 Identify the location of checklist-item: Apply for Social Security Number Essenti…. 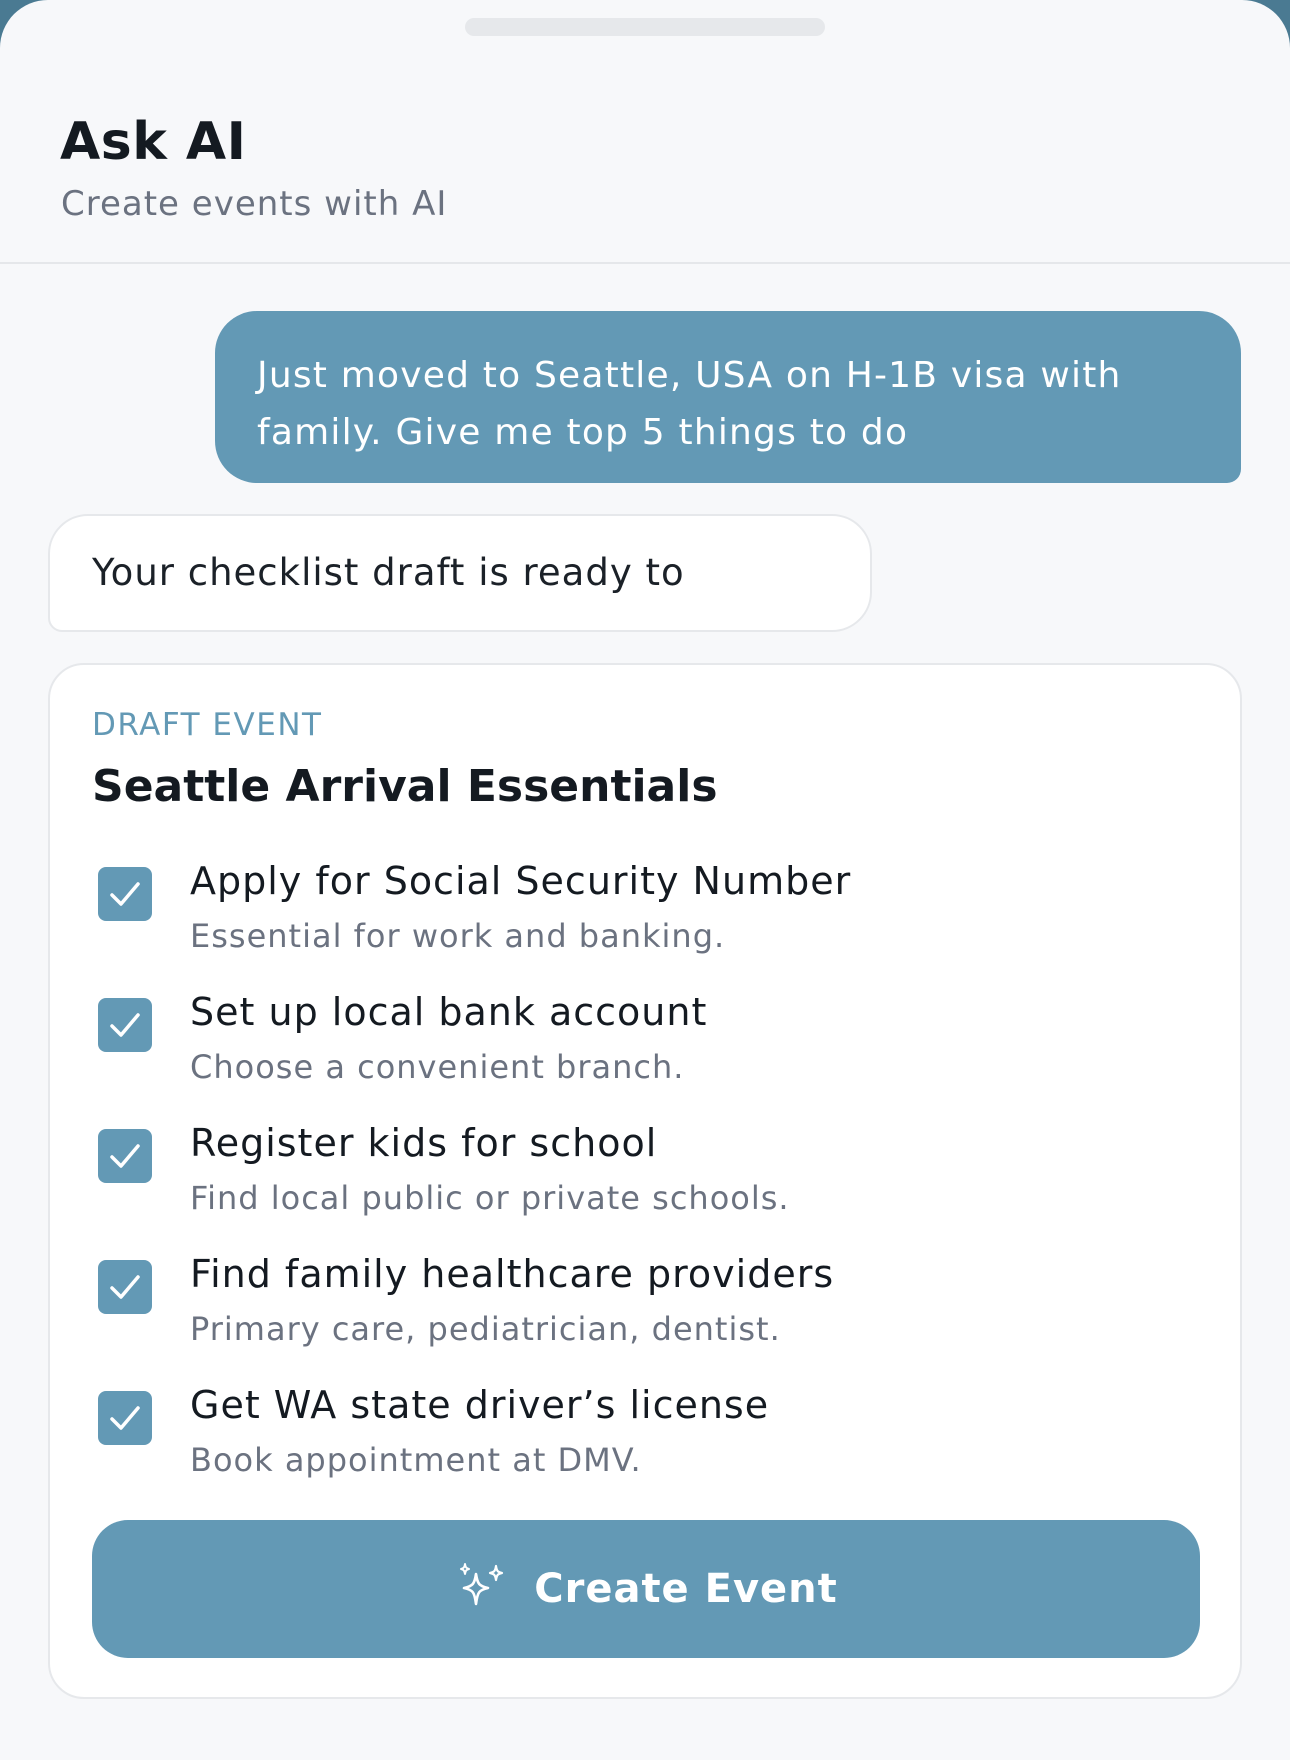
(645, 919).